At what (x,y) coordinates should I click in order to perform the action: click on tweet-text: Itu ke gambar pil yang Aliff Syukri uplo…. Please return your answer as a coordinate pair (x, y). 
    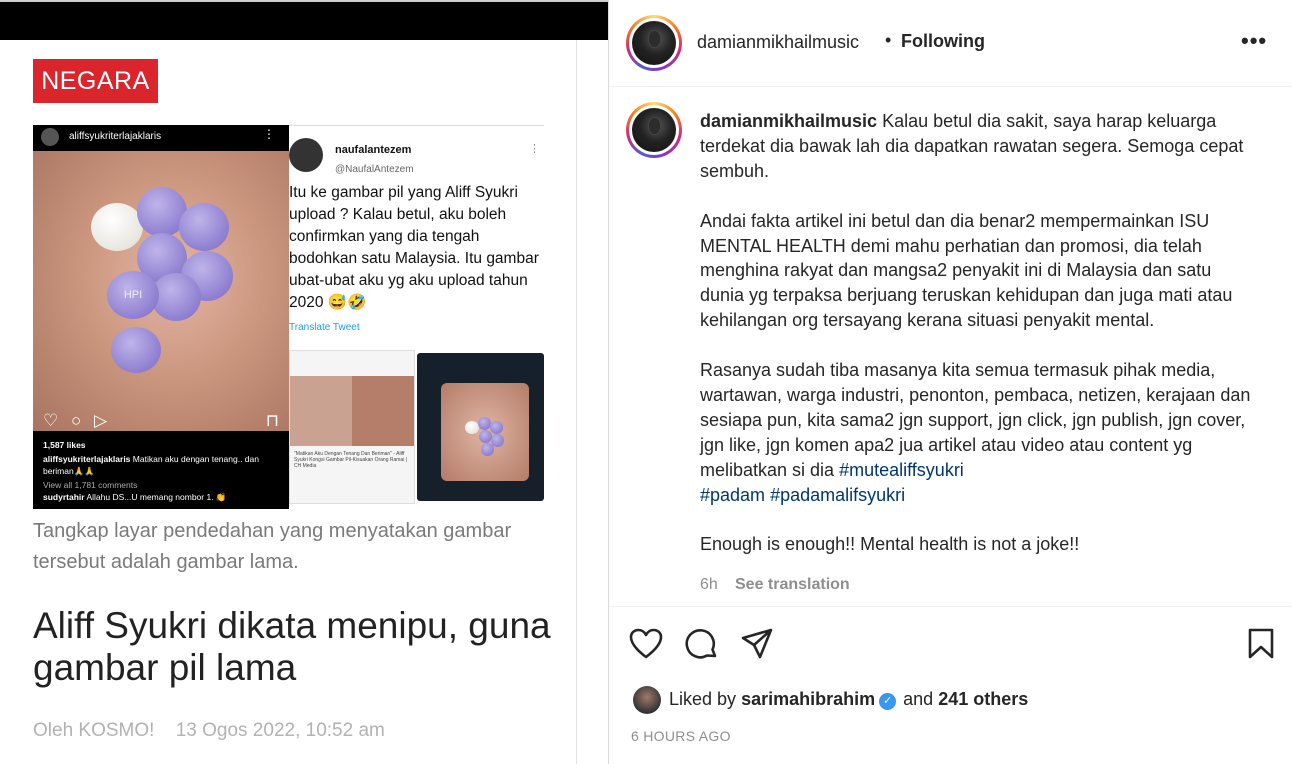
    Looking at the image, I should click on (414, 247).